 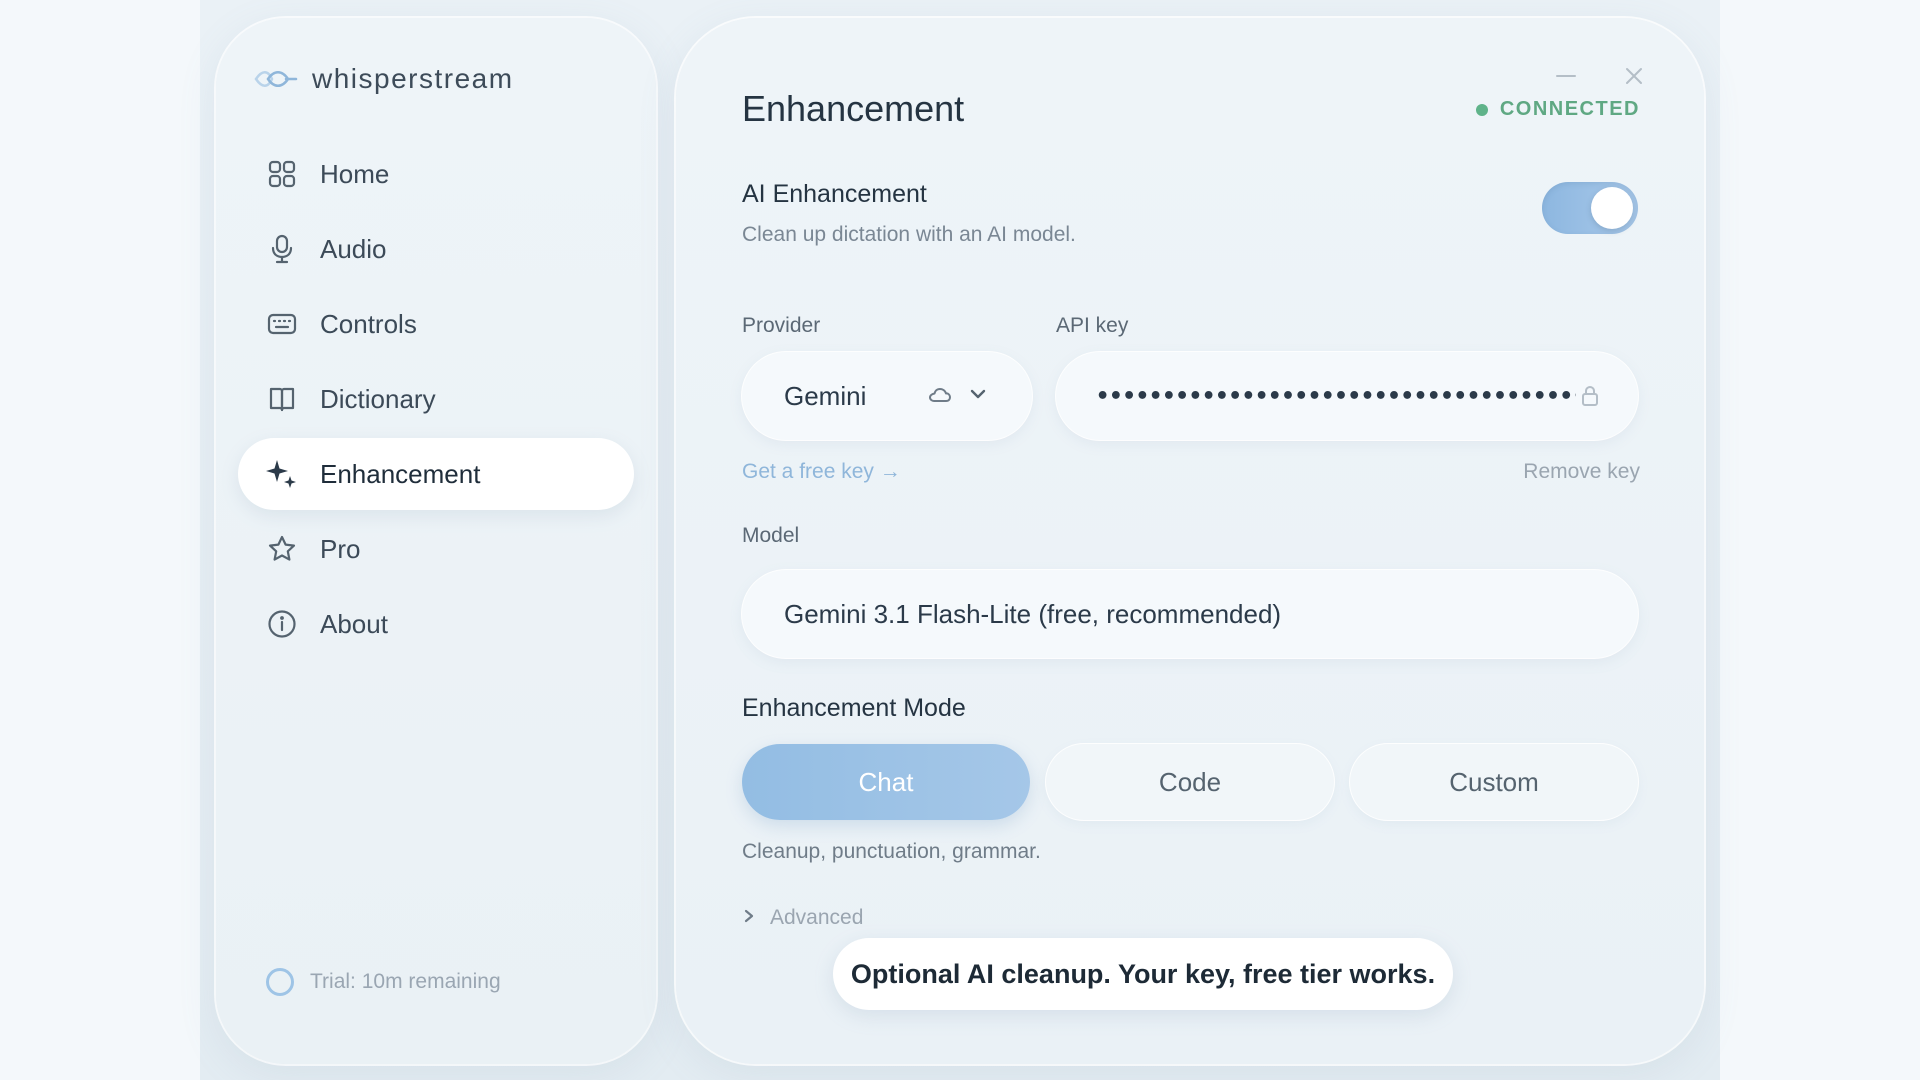 I want to click on mode-chat-button: Chat, so click(x=886, y=782).